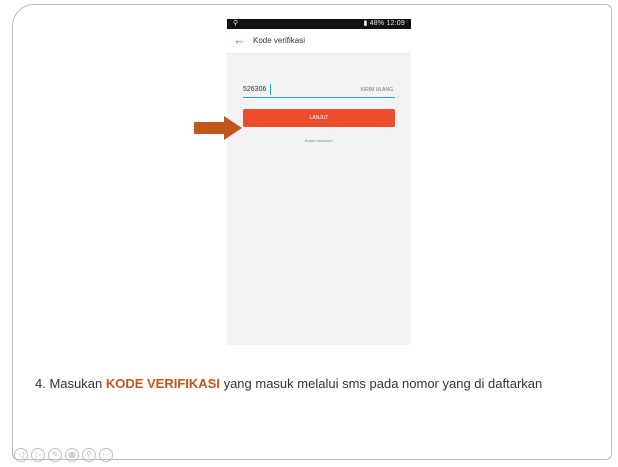  Describe the element at coordinates (21, 455) in the screenshot. I see `navigate-icon: ◁` at that location.